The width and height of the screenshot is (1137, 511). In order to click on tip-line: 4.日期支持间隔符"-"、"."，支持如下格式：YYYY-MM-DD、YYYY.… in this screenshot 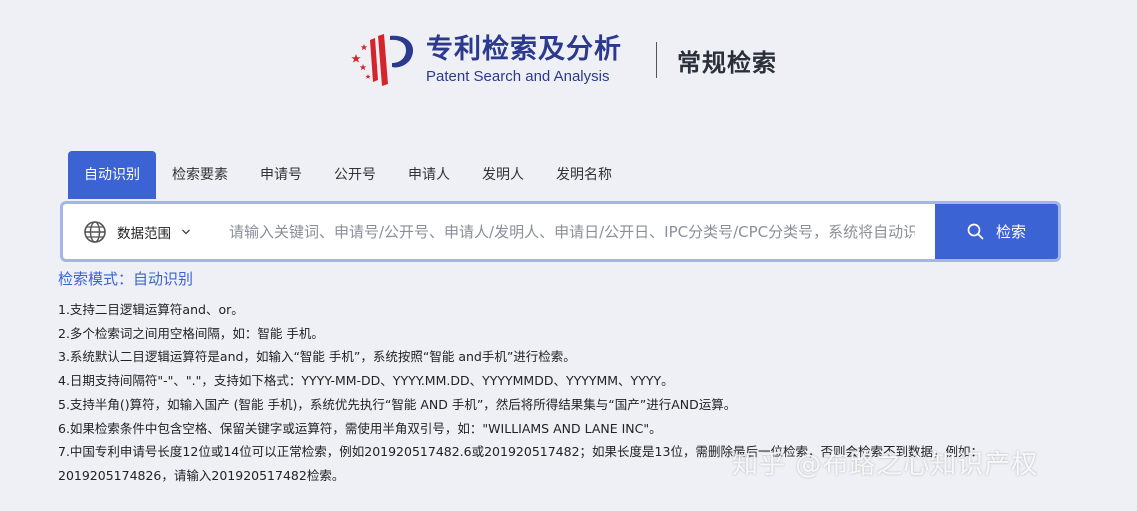, I will do `click(366, 381)`.